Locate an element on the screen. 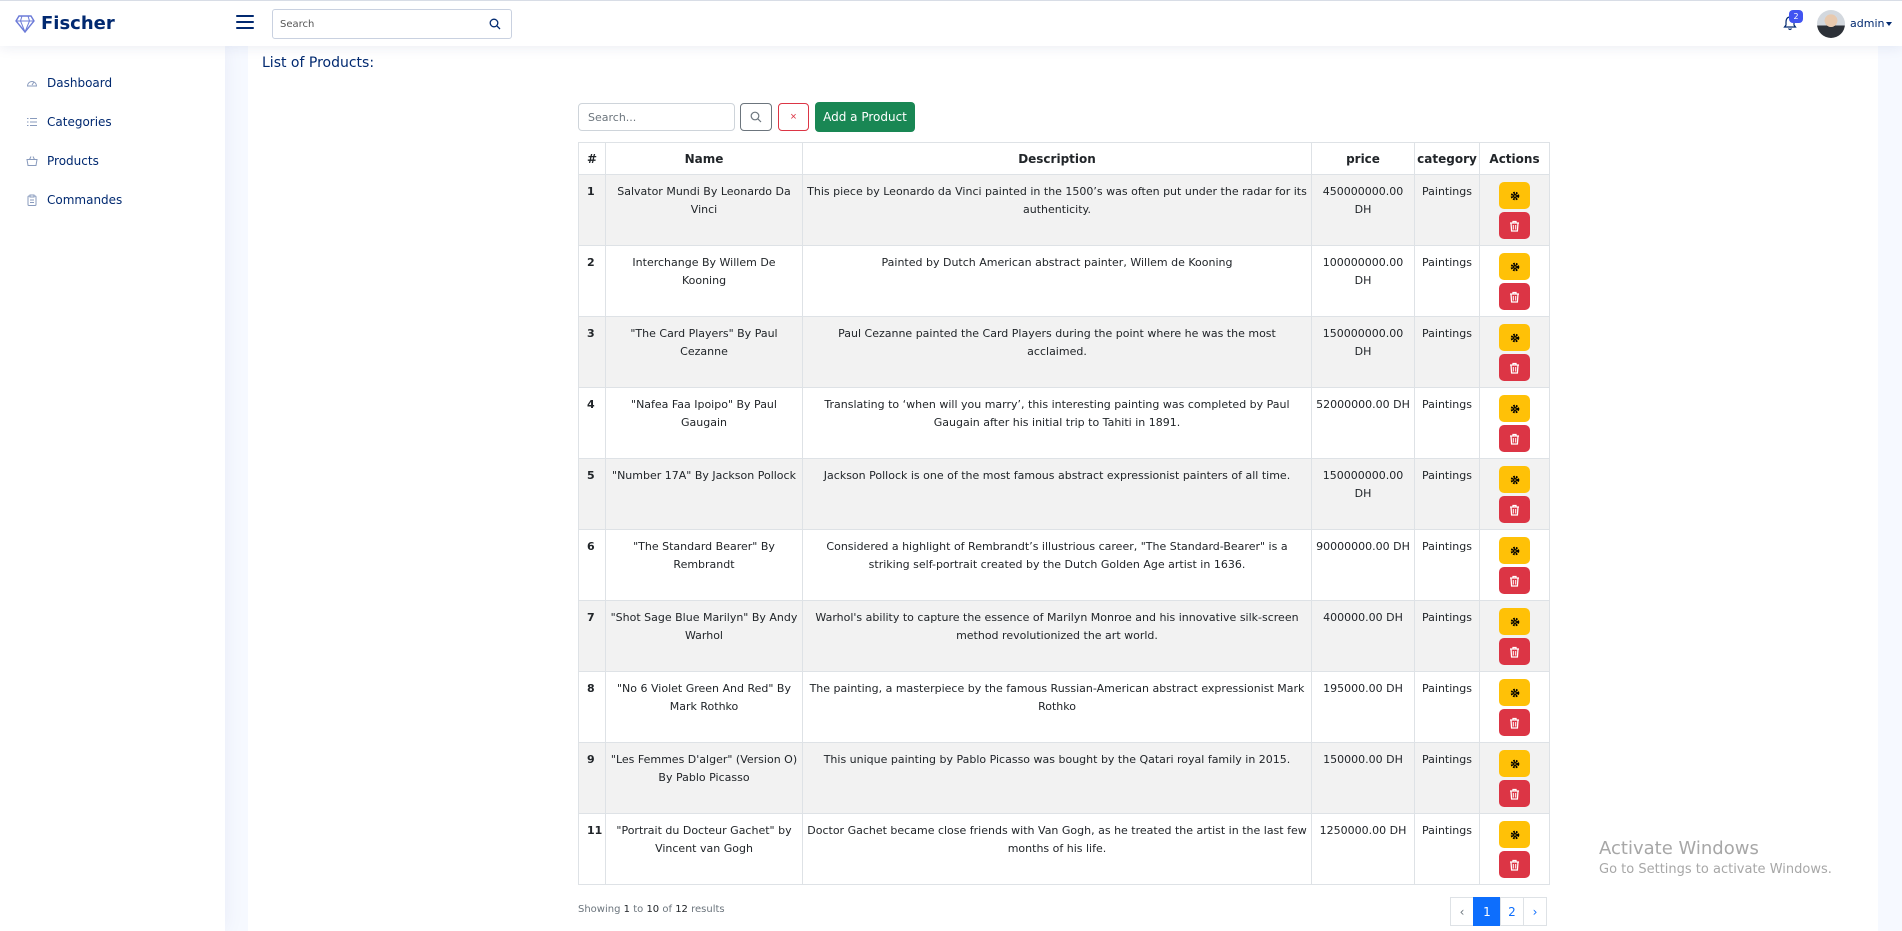 The height and width of the screenshot is (931, 1902). page-title: List of Products: is located at coordinates (318, 63).